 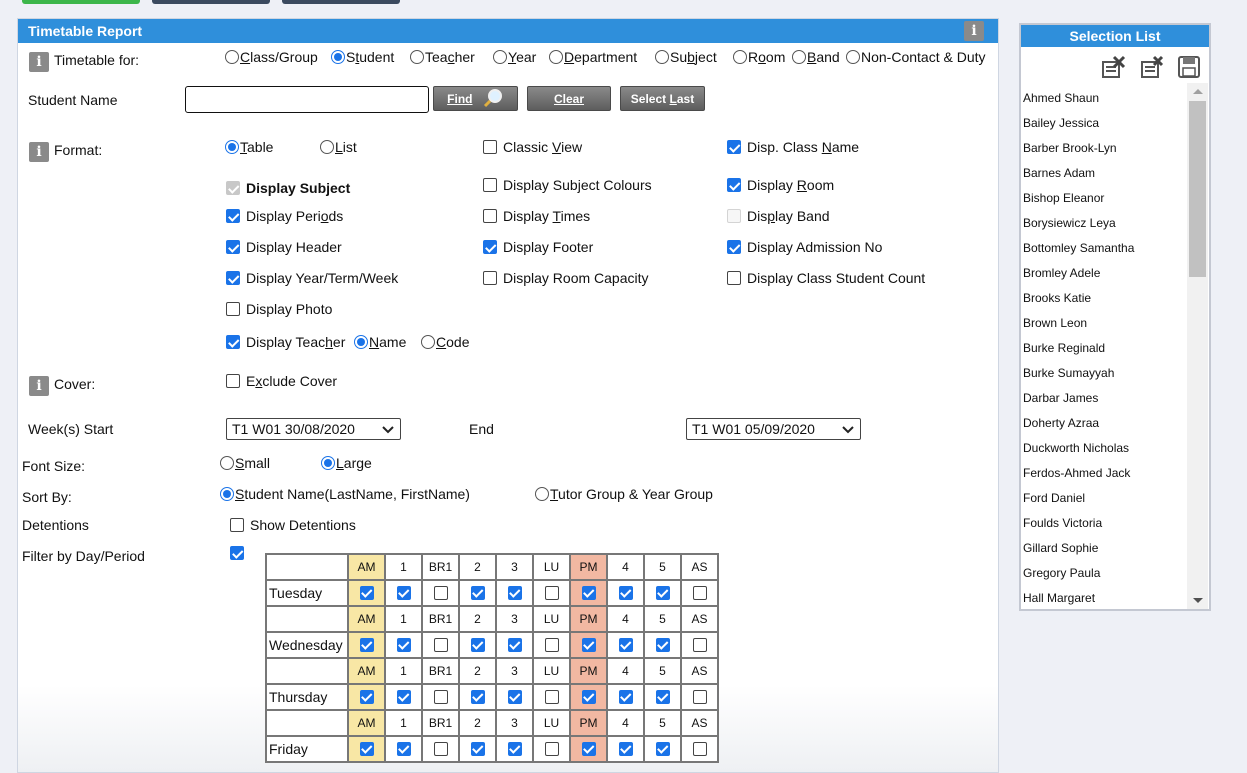 I want to click on scroll-up-icon, so click(x=1198, y=91).